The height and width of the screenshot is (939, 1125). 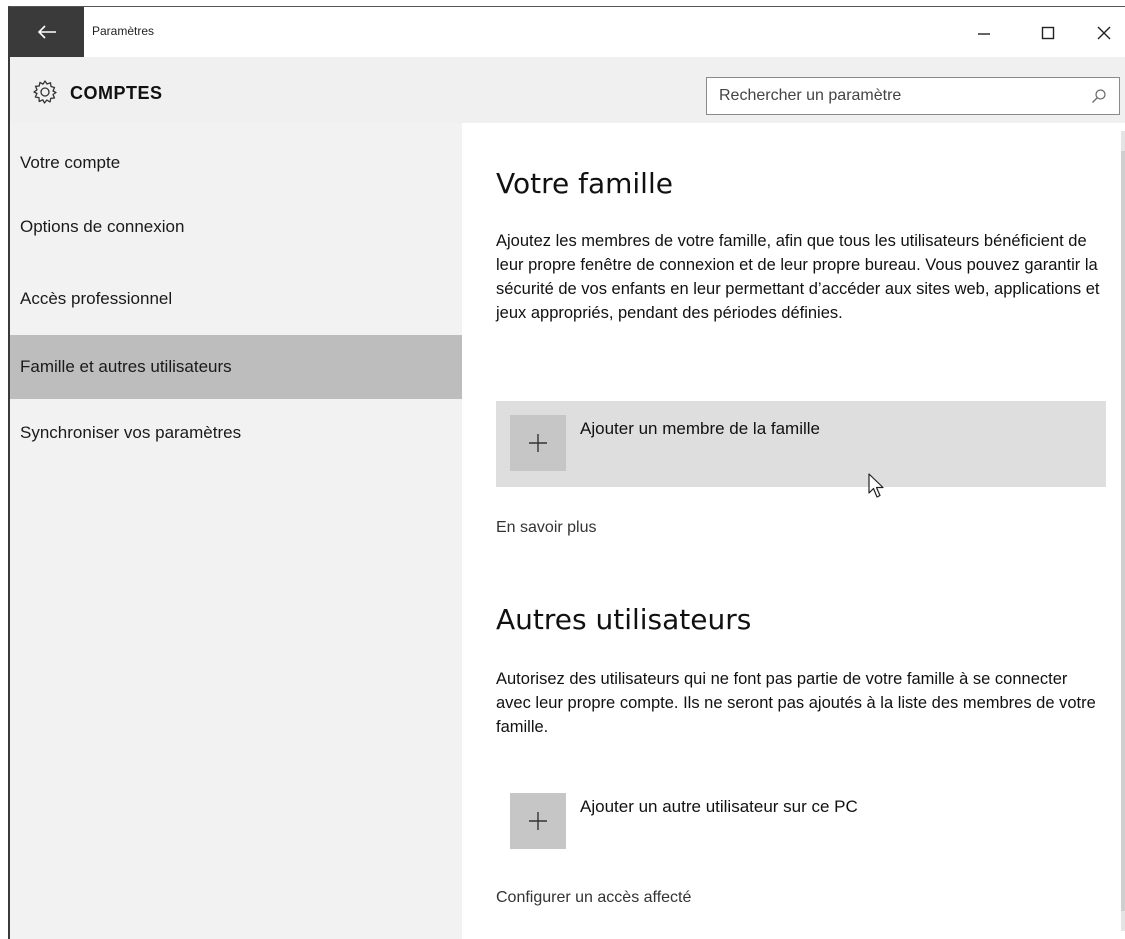 What do you see at coordinates (236, 163) in the screenshot?
I see `sidebar-item-votre-compte: Votre compte` at bounding box center [236, 163].